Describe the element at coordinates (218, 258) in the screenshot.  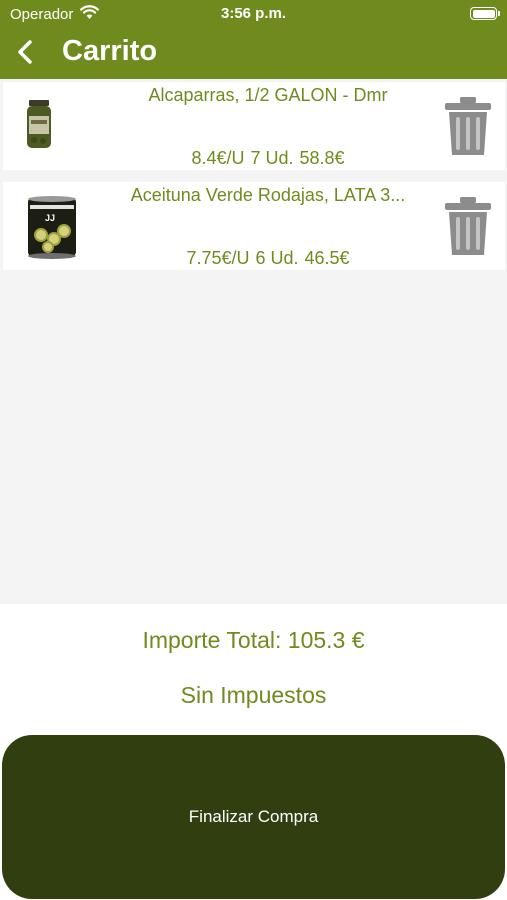
I see `item-unit-price: 7.75€/U` at that location.